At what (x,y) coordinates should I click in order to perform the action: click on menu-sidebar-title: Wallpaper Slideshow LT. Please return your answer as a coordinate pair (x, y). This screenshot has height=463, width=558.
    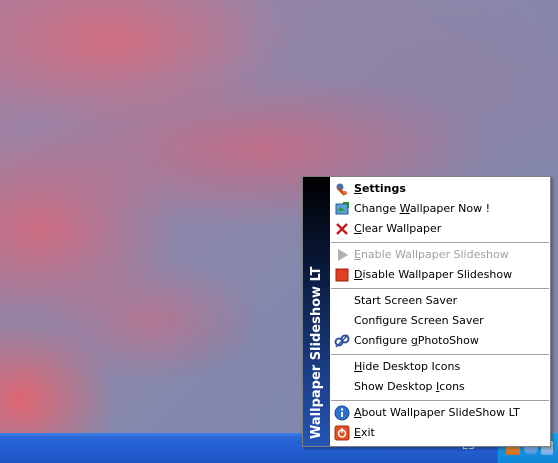
    Looking at the image, I should click on (316, 352).